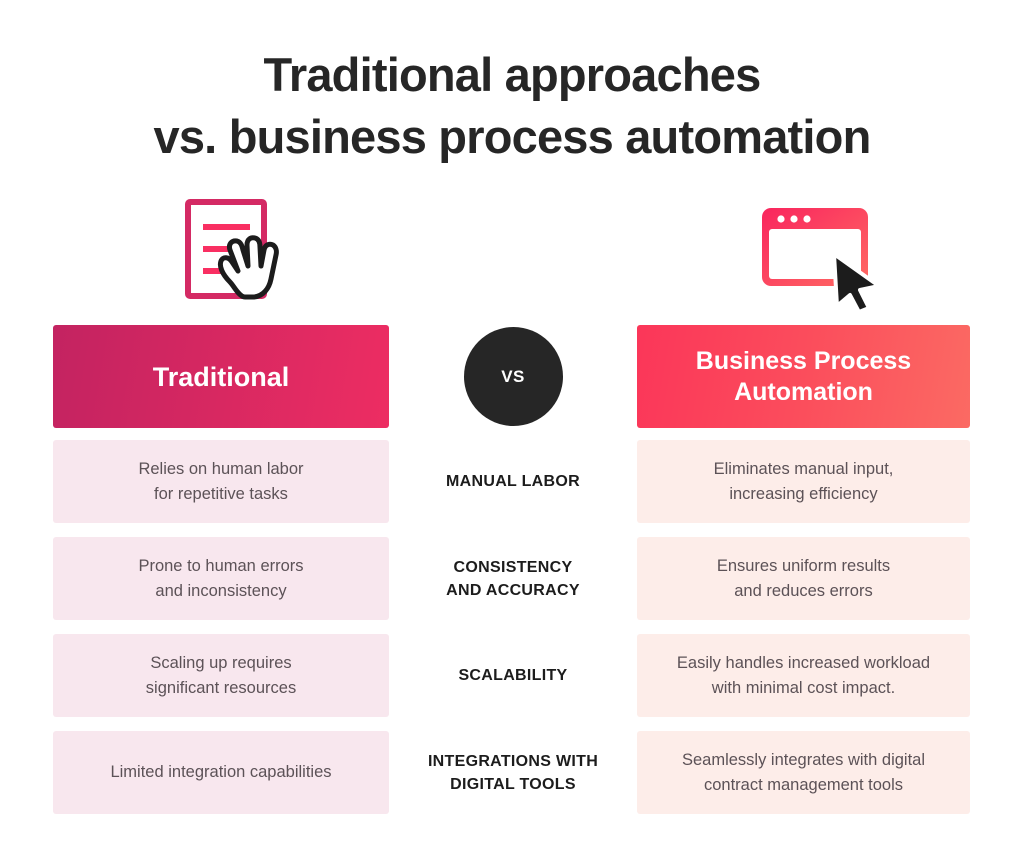 This screenshot has width=1024, height=860. I want to click on row-1-traditional-line-1: Relies on human labor, so click(221, 468).